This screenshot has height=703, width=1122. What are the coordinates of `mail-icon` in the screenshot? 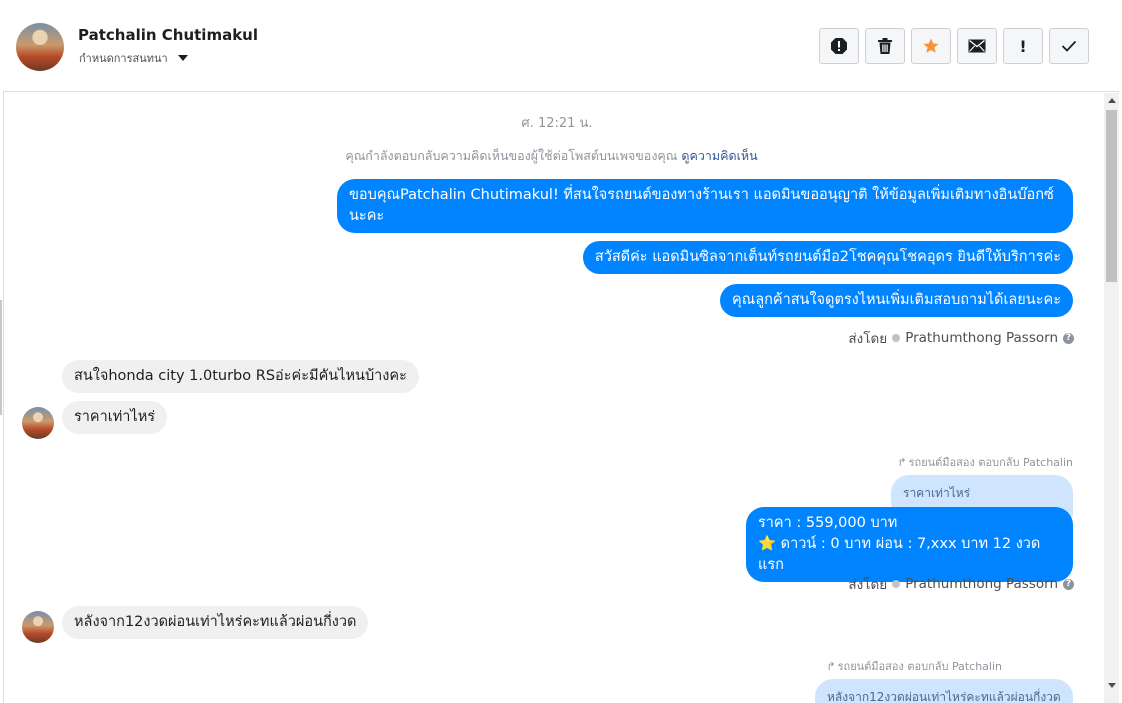 It's located at (977, 46).